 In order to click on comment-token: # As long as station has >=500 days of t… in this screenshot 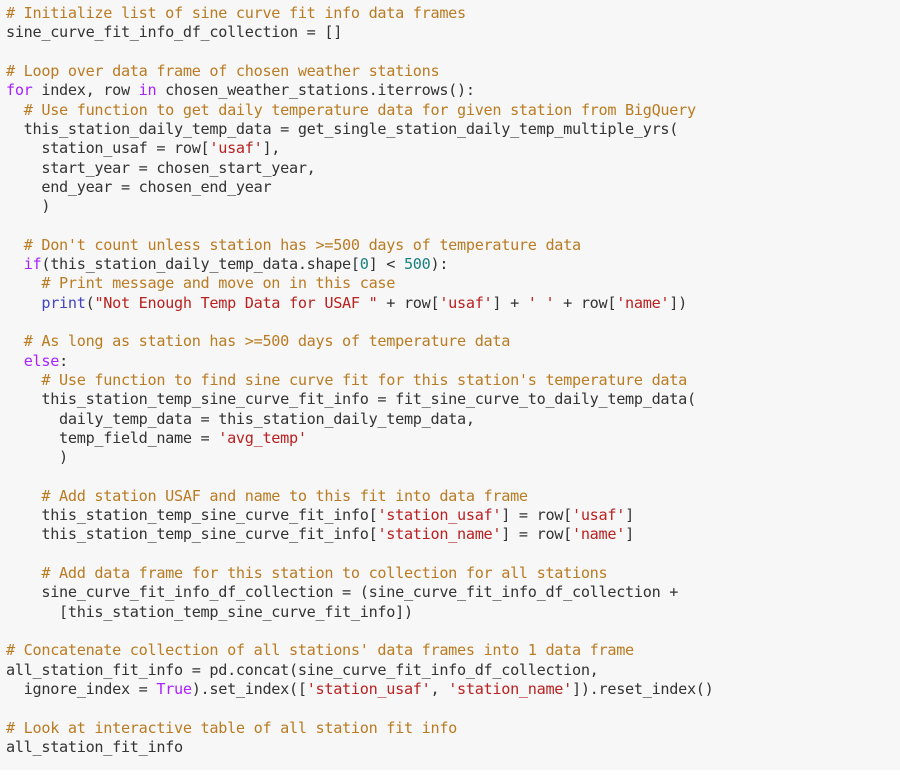, I will do `click(267, 341)`.